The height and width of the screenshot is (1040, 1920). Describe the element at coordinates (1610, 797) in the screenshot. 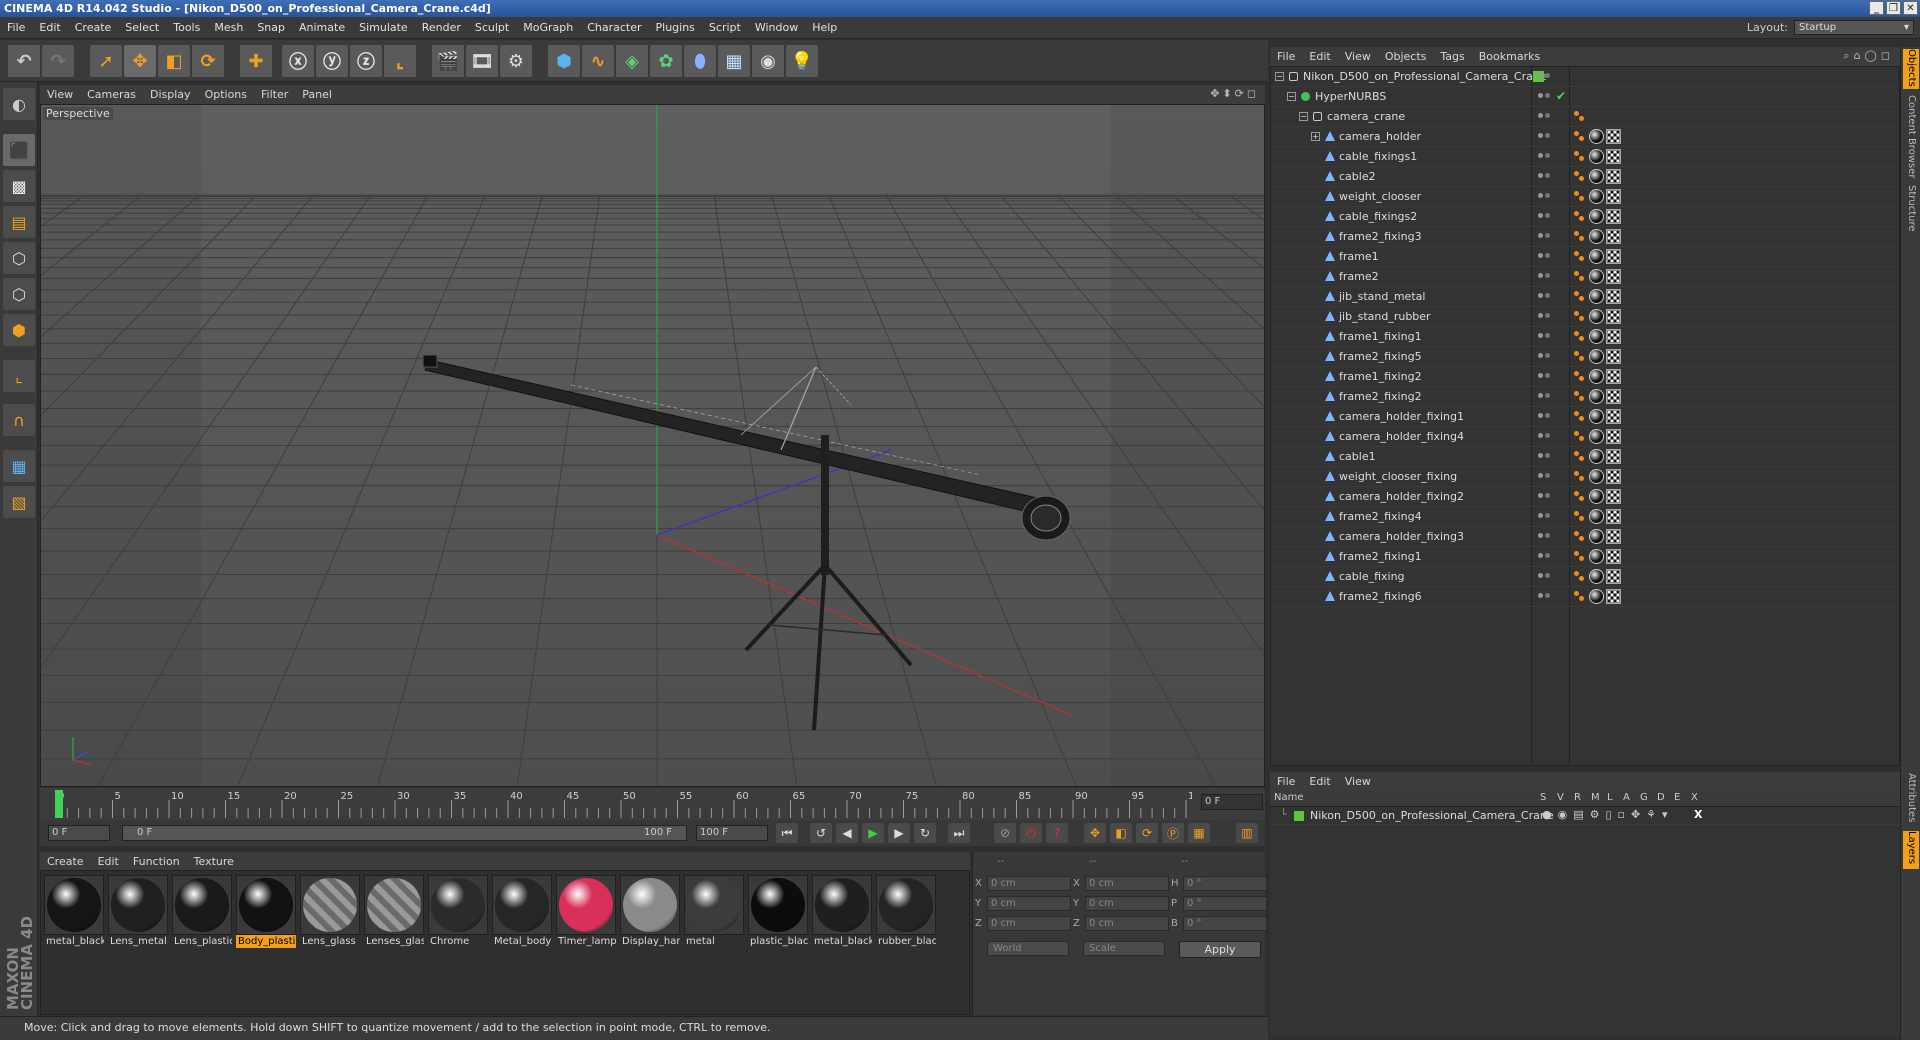

I see `layer-column-header: L` at that location.